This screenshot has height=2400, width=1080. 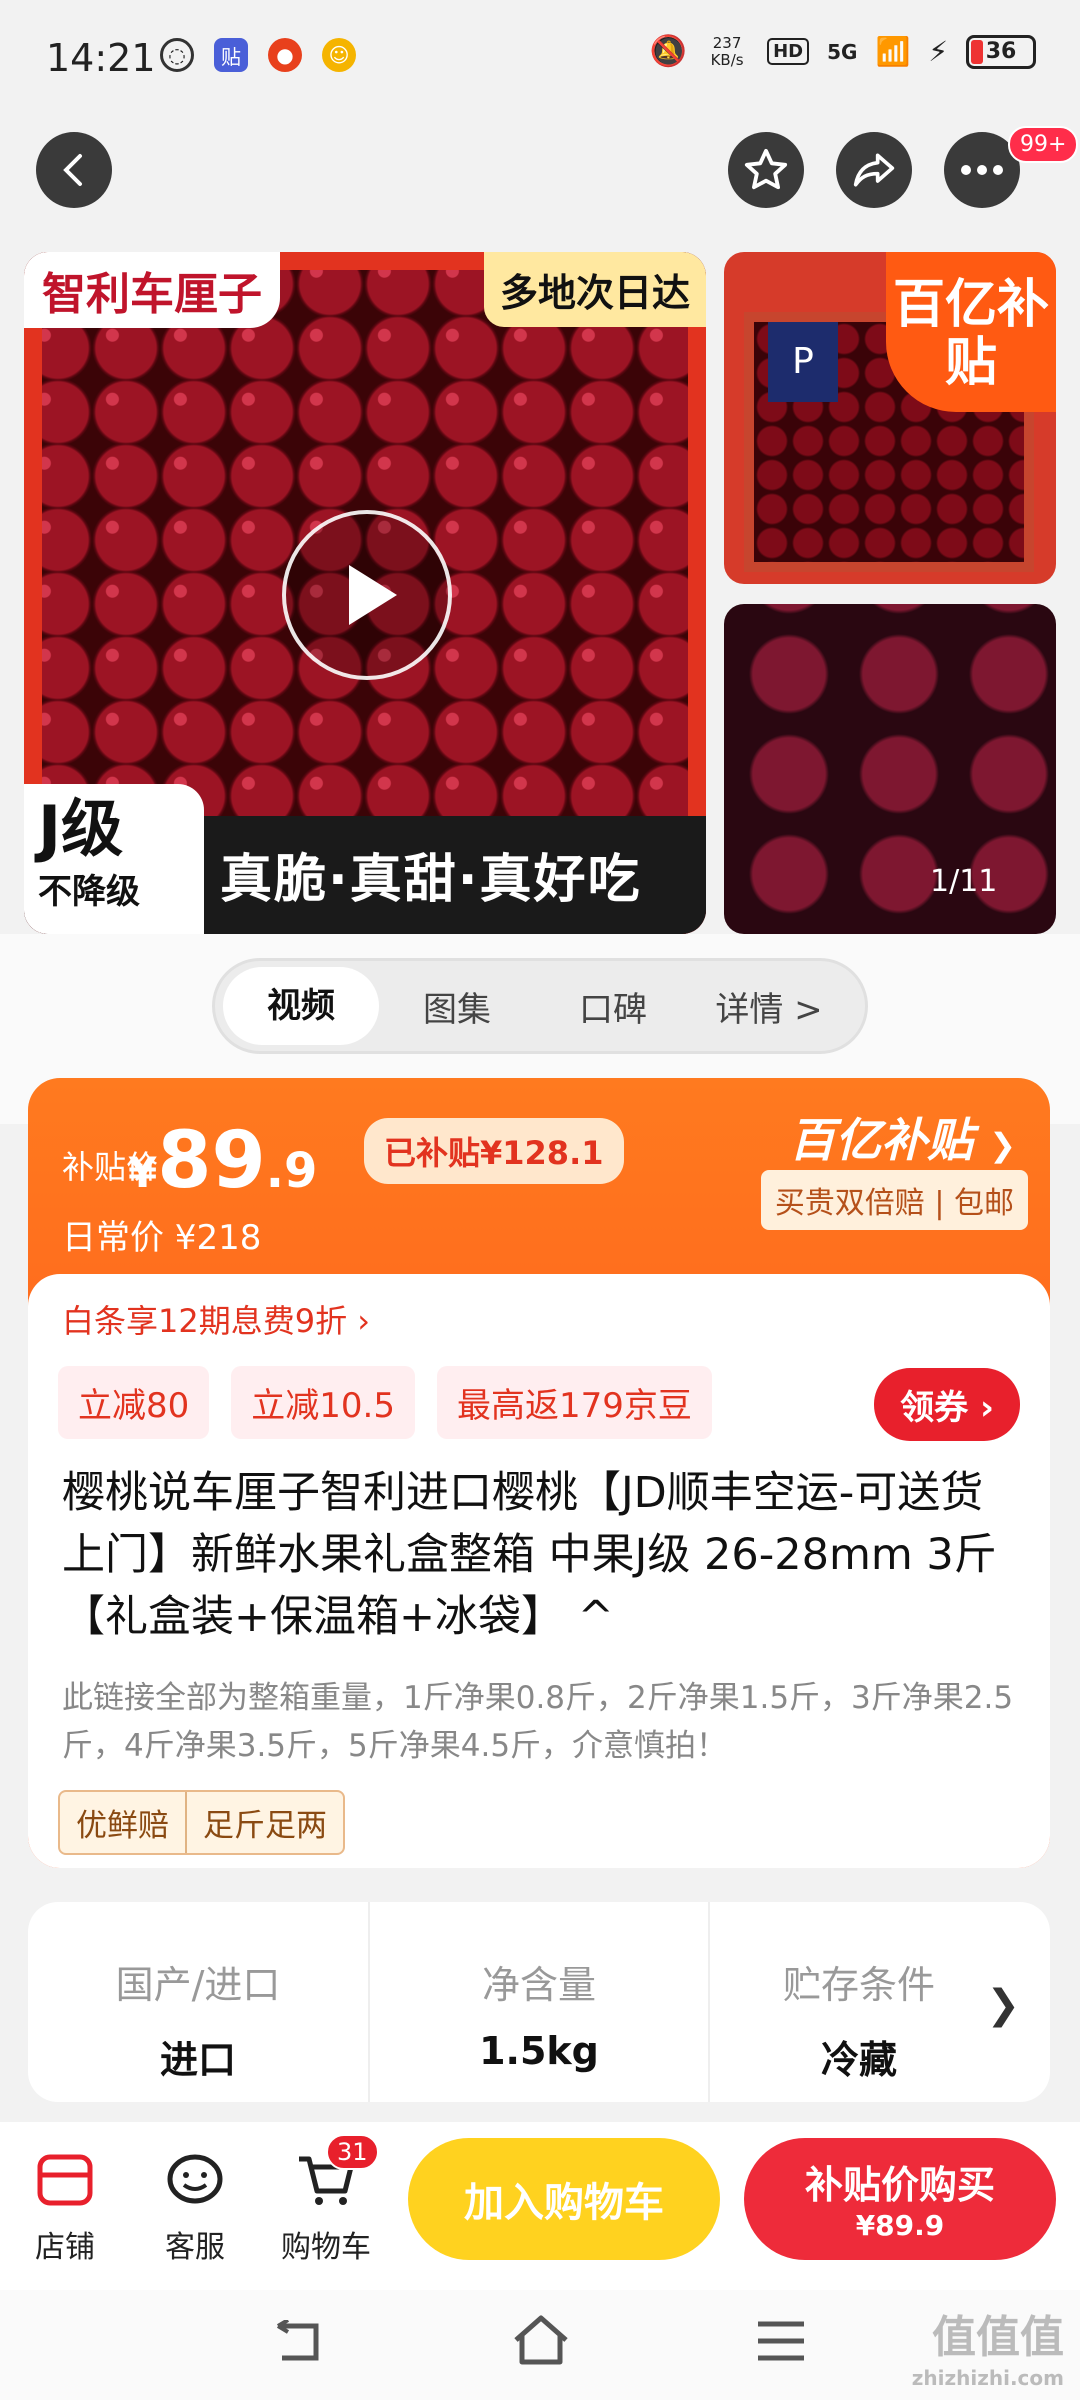 What do you see at coordinates (162, 1238) in the screenshot?
I see `daily-price: 日常价 ¥218` at bounding box center [162, 1238].